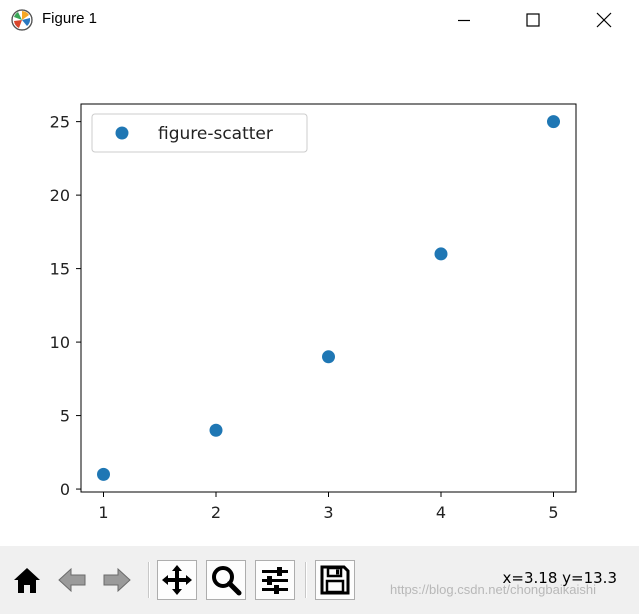 The image size is (639, 614). I want to click on x-tick-label: 3, so click(328, 512).